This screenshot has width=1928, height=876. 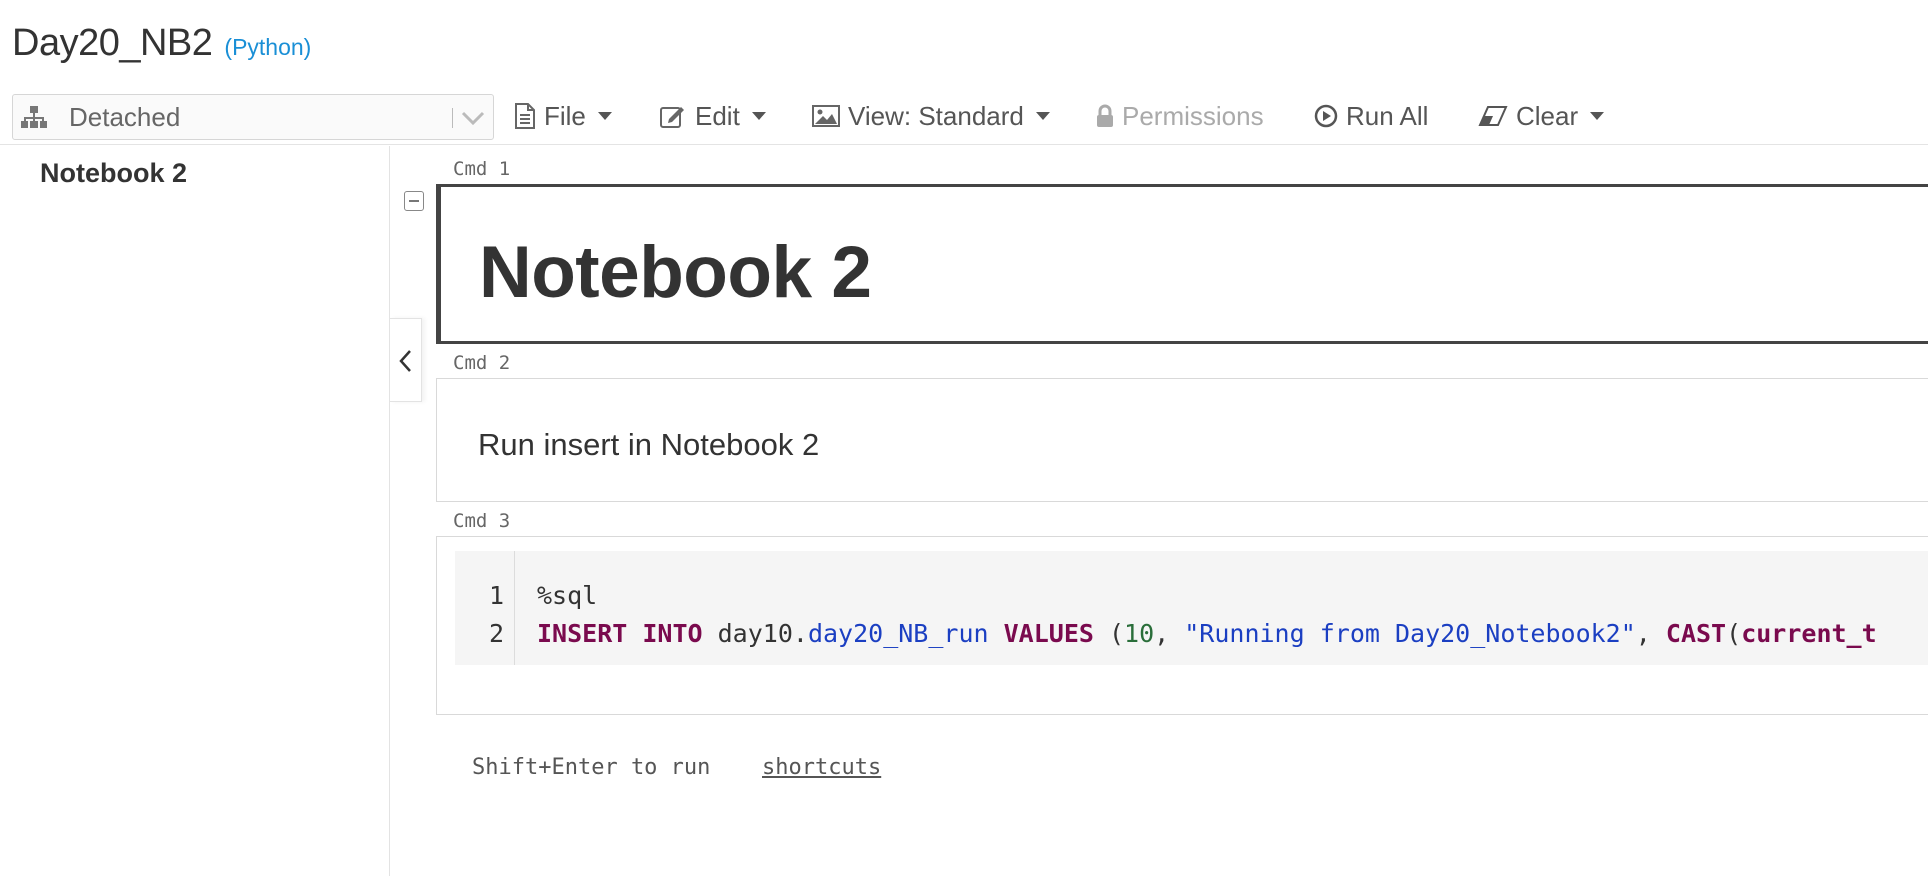 I want to click on file-icon, so click(x=525, y=116).